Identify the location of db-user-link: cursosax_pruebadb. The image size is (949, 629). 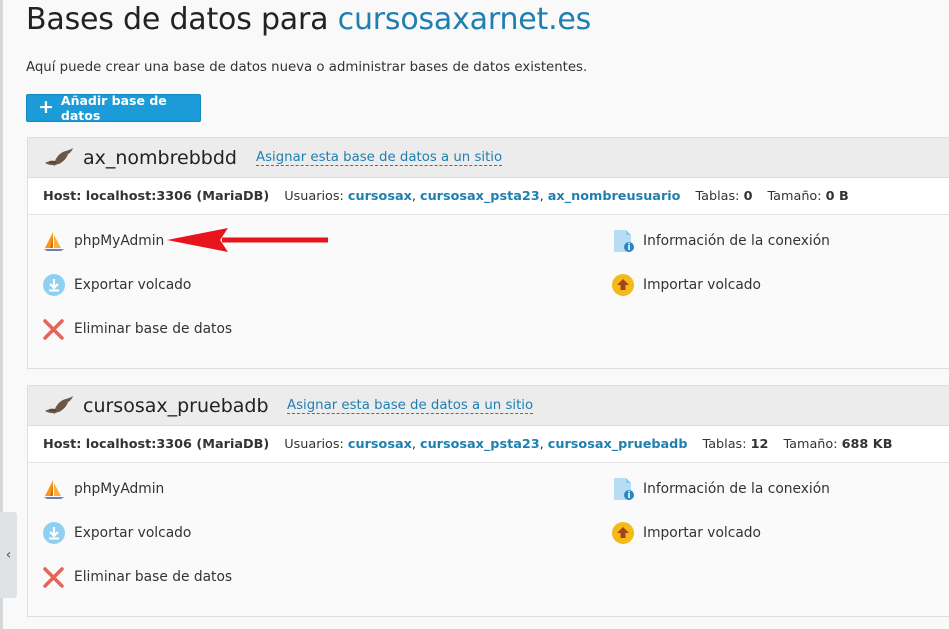
(618, 444).